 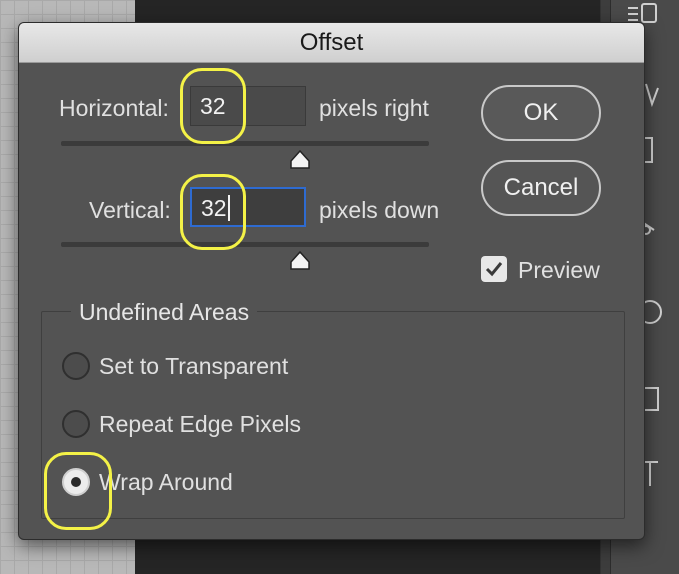 I want to click on annotation-highlight-horizontal, so click(x=213, y=106).